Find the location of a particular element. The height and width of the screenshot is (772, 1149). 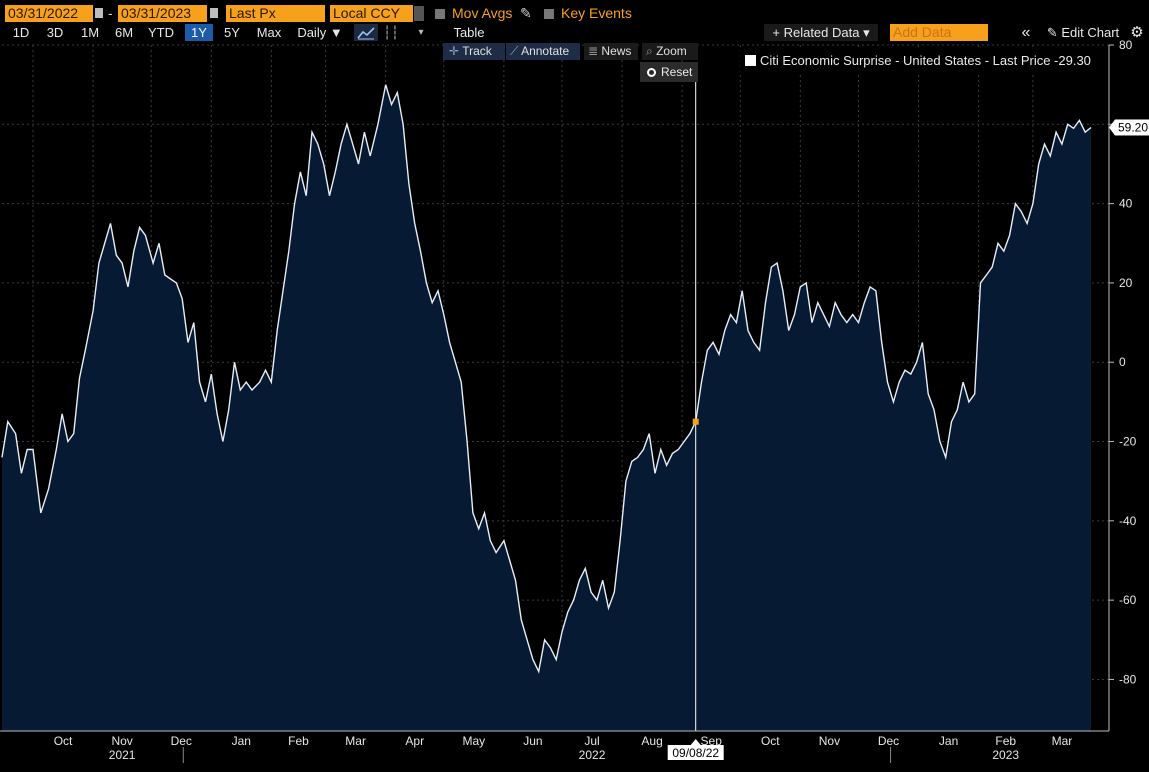

reset-icon is located at coordinates (651, 72).